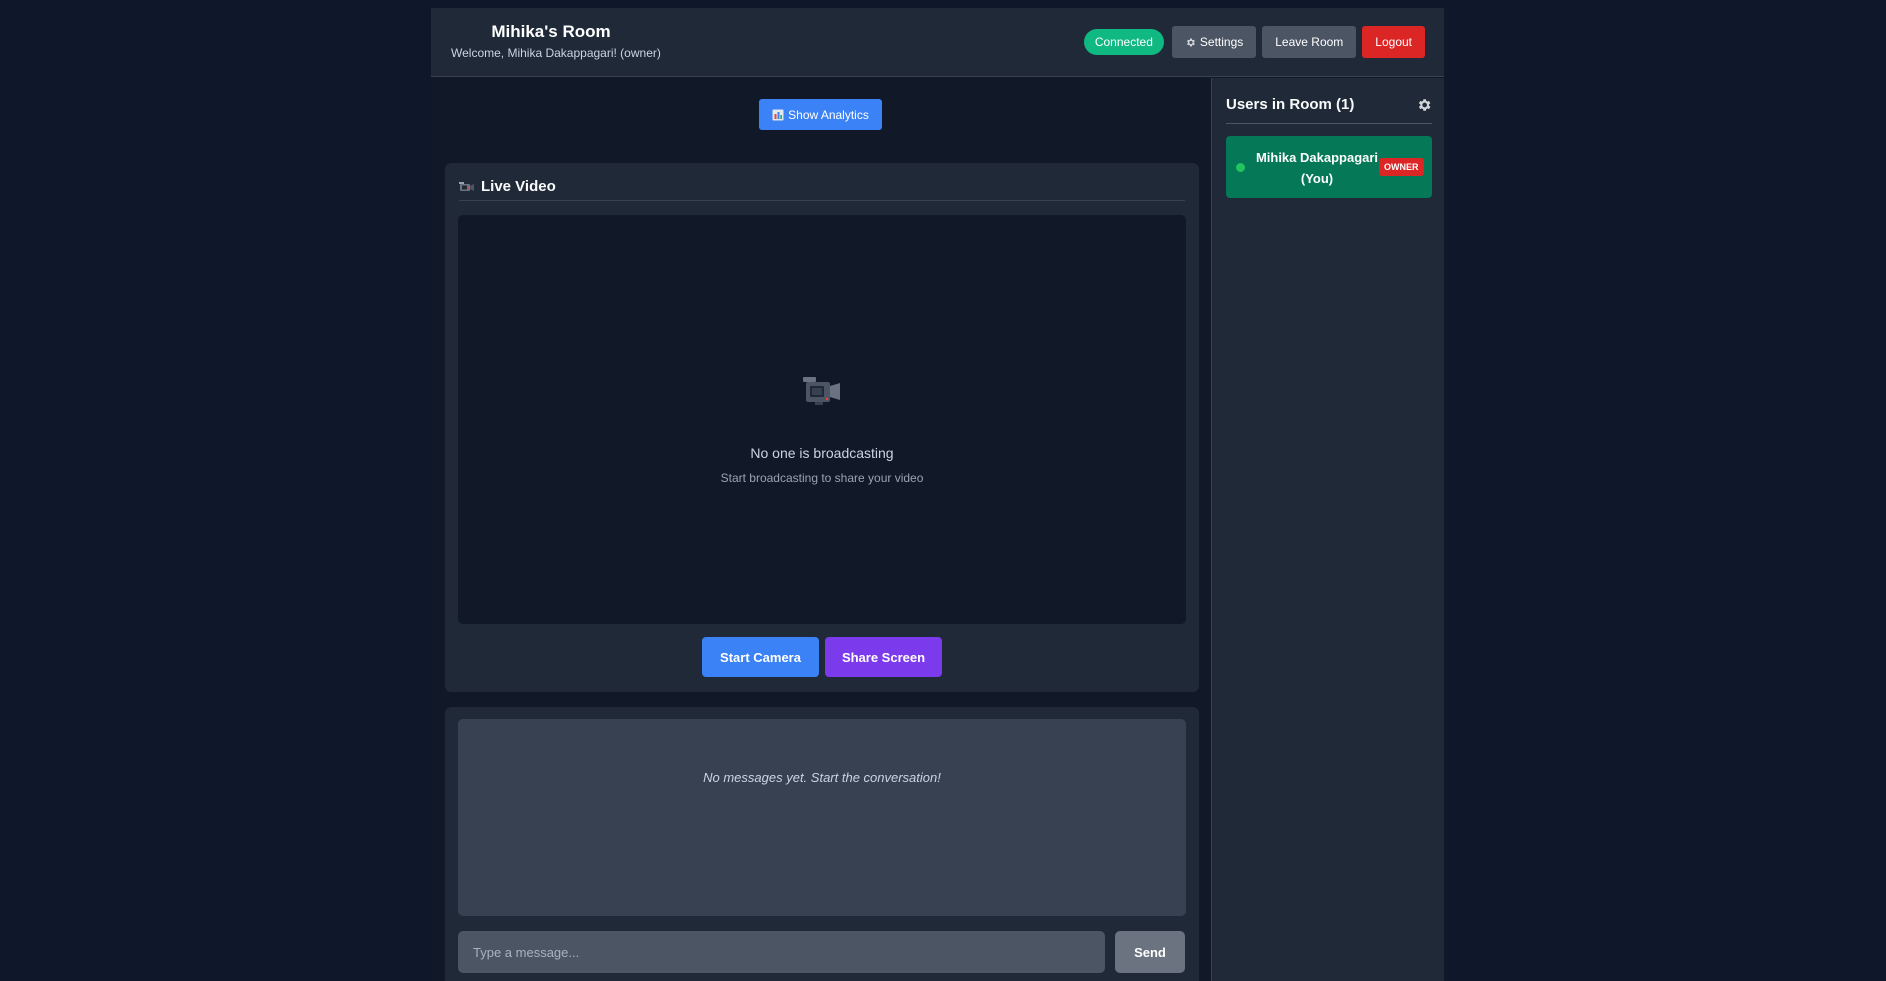 The width and height of the screenshot is (1886, 981). Describe the element at coordinates (781, 952) in the screenshot. I see `message-input` at that location.